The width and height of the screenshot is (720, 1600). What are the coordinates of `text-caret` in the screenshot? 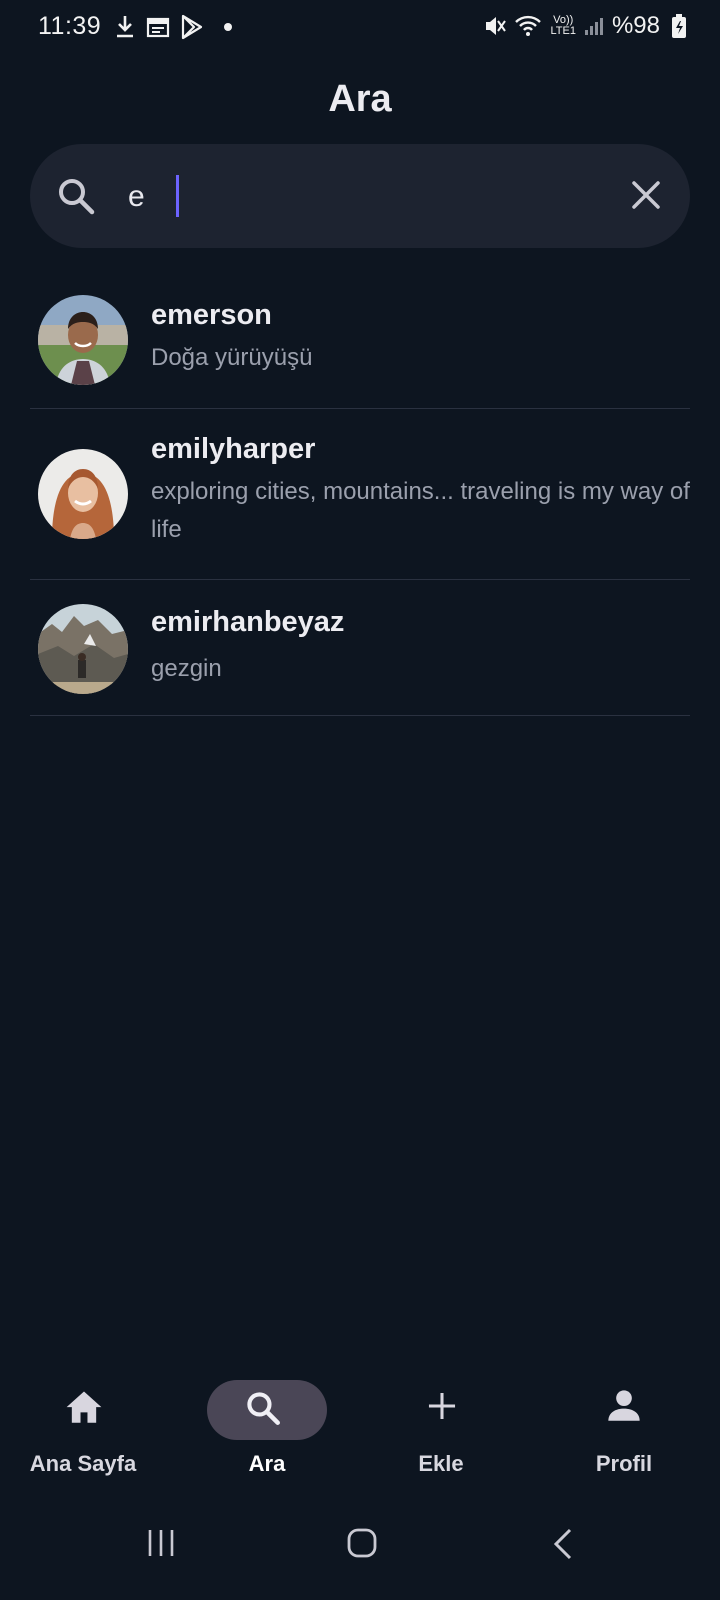 It's located at (177, 196).